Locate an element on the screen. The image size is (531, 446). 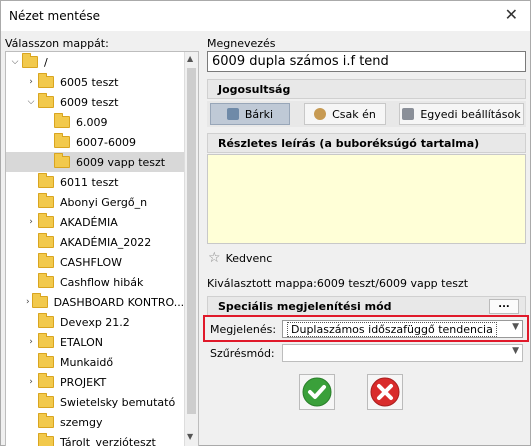
tree-item: ⌵ 6009 teszt is located at coordinates (95, 102).